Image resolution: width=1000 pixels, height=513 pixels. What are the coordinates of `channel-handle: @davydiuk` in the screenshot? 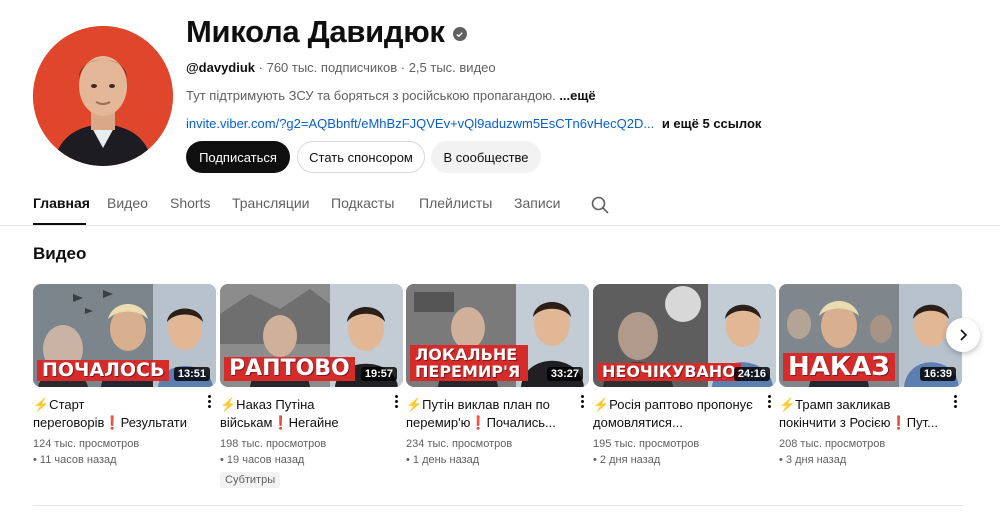 It's located at (221, 67).